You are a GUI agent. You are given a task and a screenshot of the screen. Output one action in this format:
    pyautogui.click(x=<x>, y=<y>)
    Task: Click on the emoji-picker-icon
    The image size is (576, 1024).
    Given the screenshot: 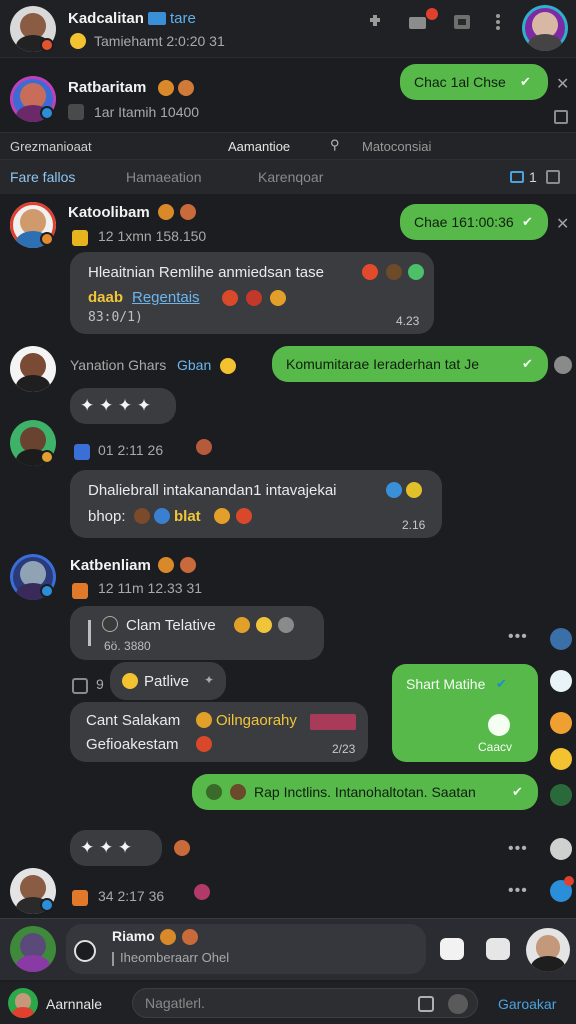 What is the action you would take?
    pyautogui.click(x=458, y=1004)
    